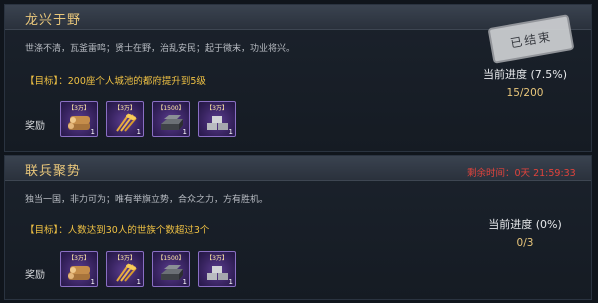 This screenshot has width=598, height=303. What do you see at coordinates (525, 74) in the screenshot?
I see `progress-label: 当前进度 (7.5%)` at bounding box center [525, 74].